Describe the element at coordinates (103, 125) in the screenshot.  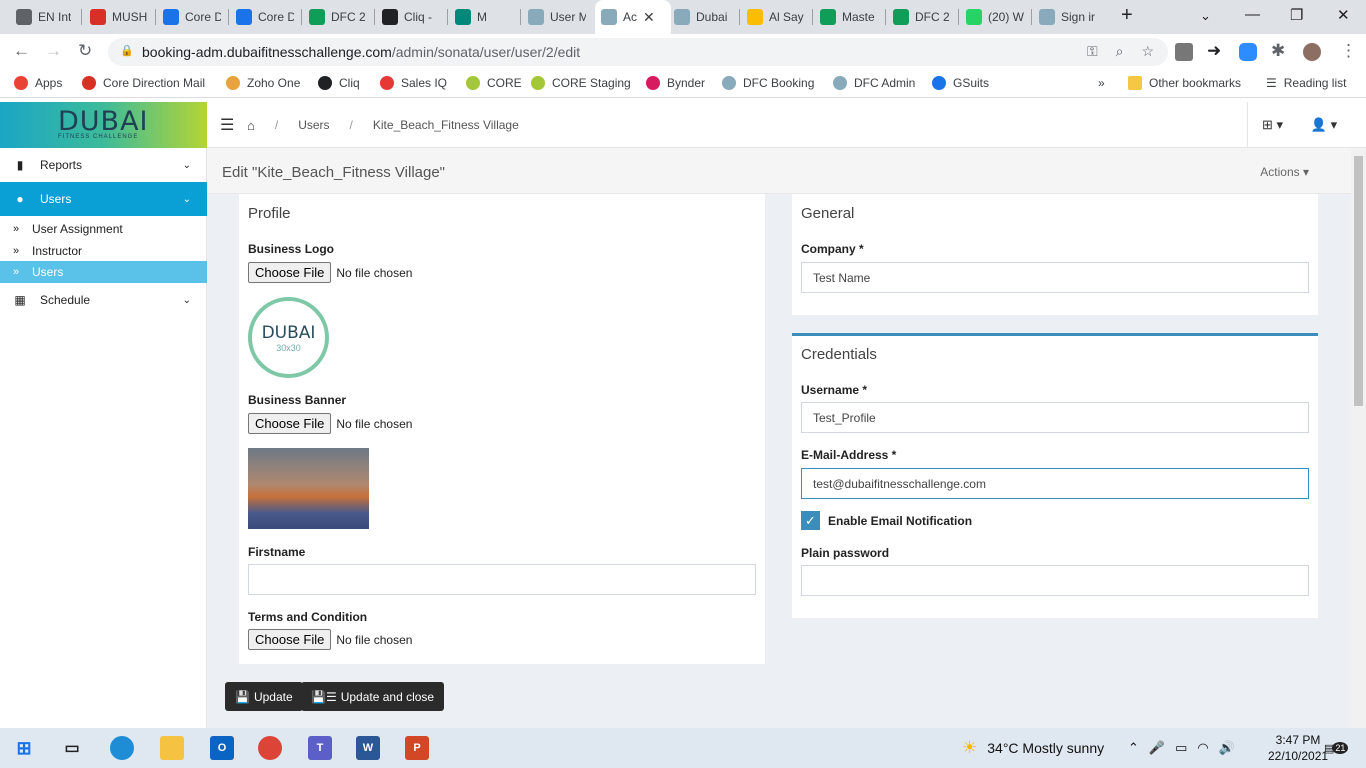
I see `app-logo: DUBAI FITNESS CHALLENGE` at that location.